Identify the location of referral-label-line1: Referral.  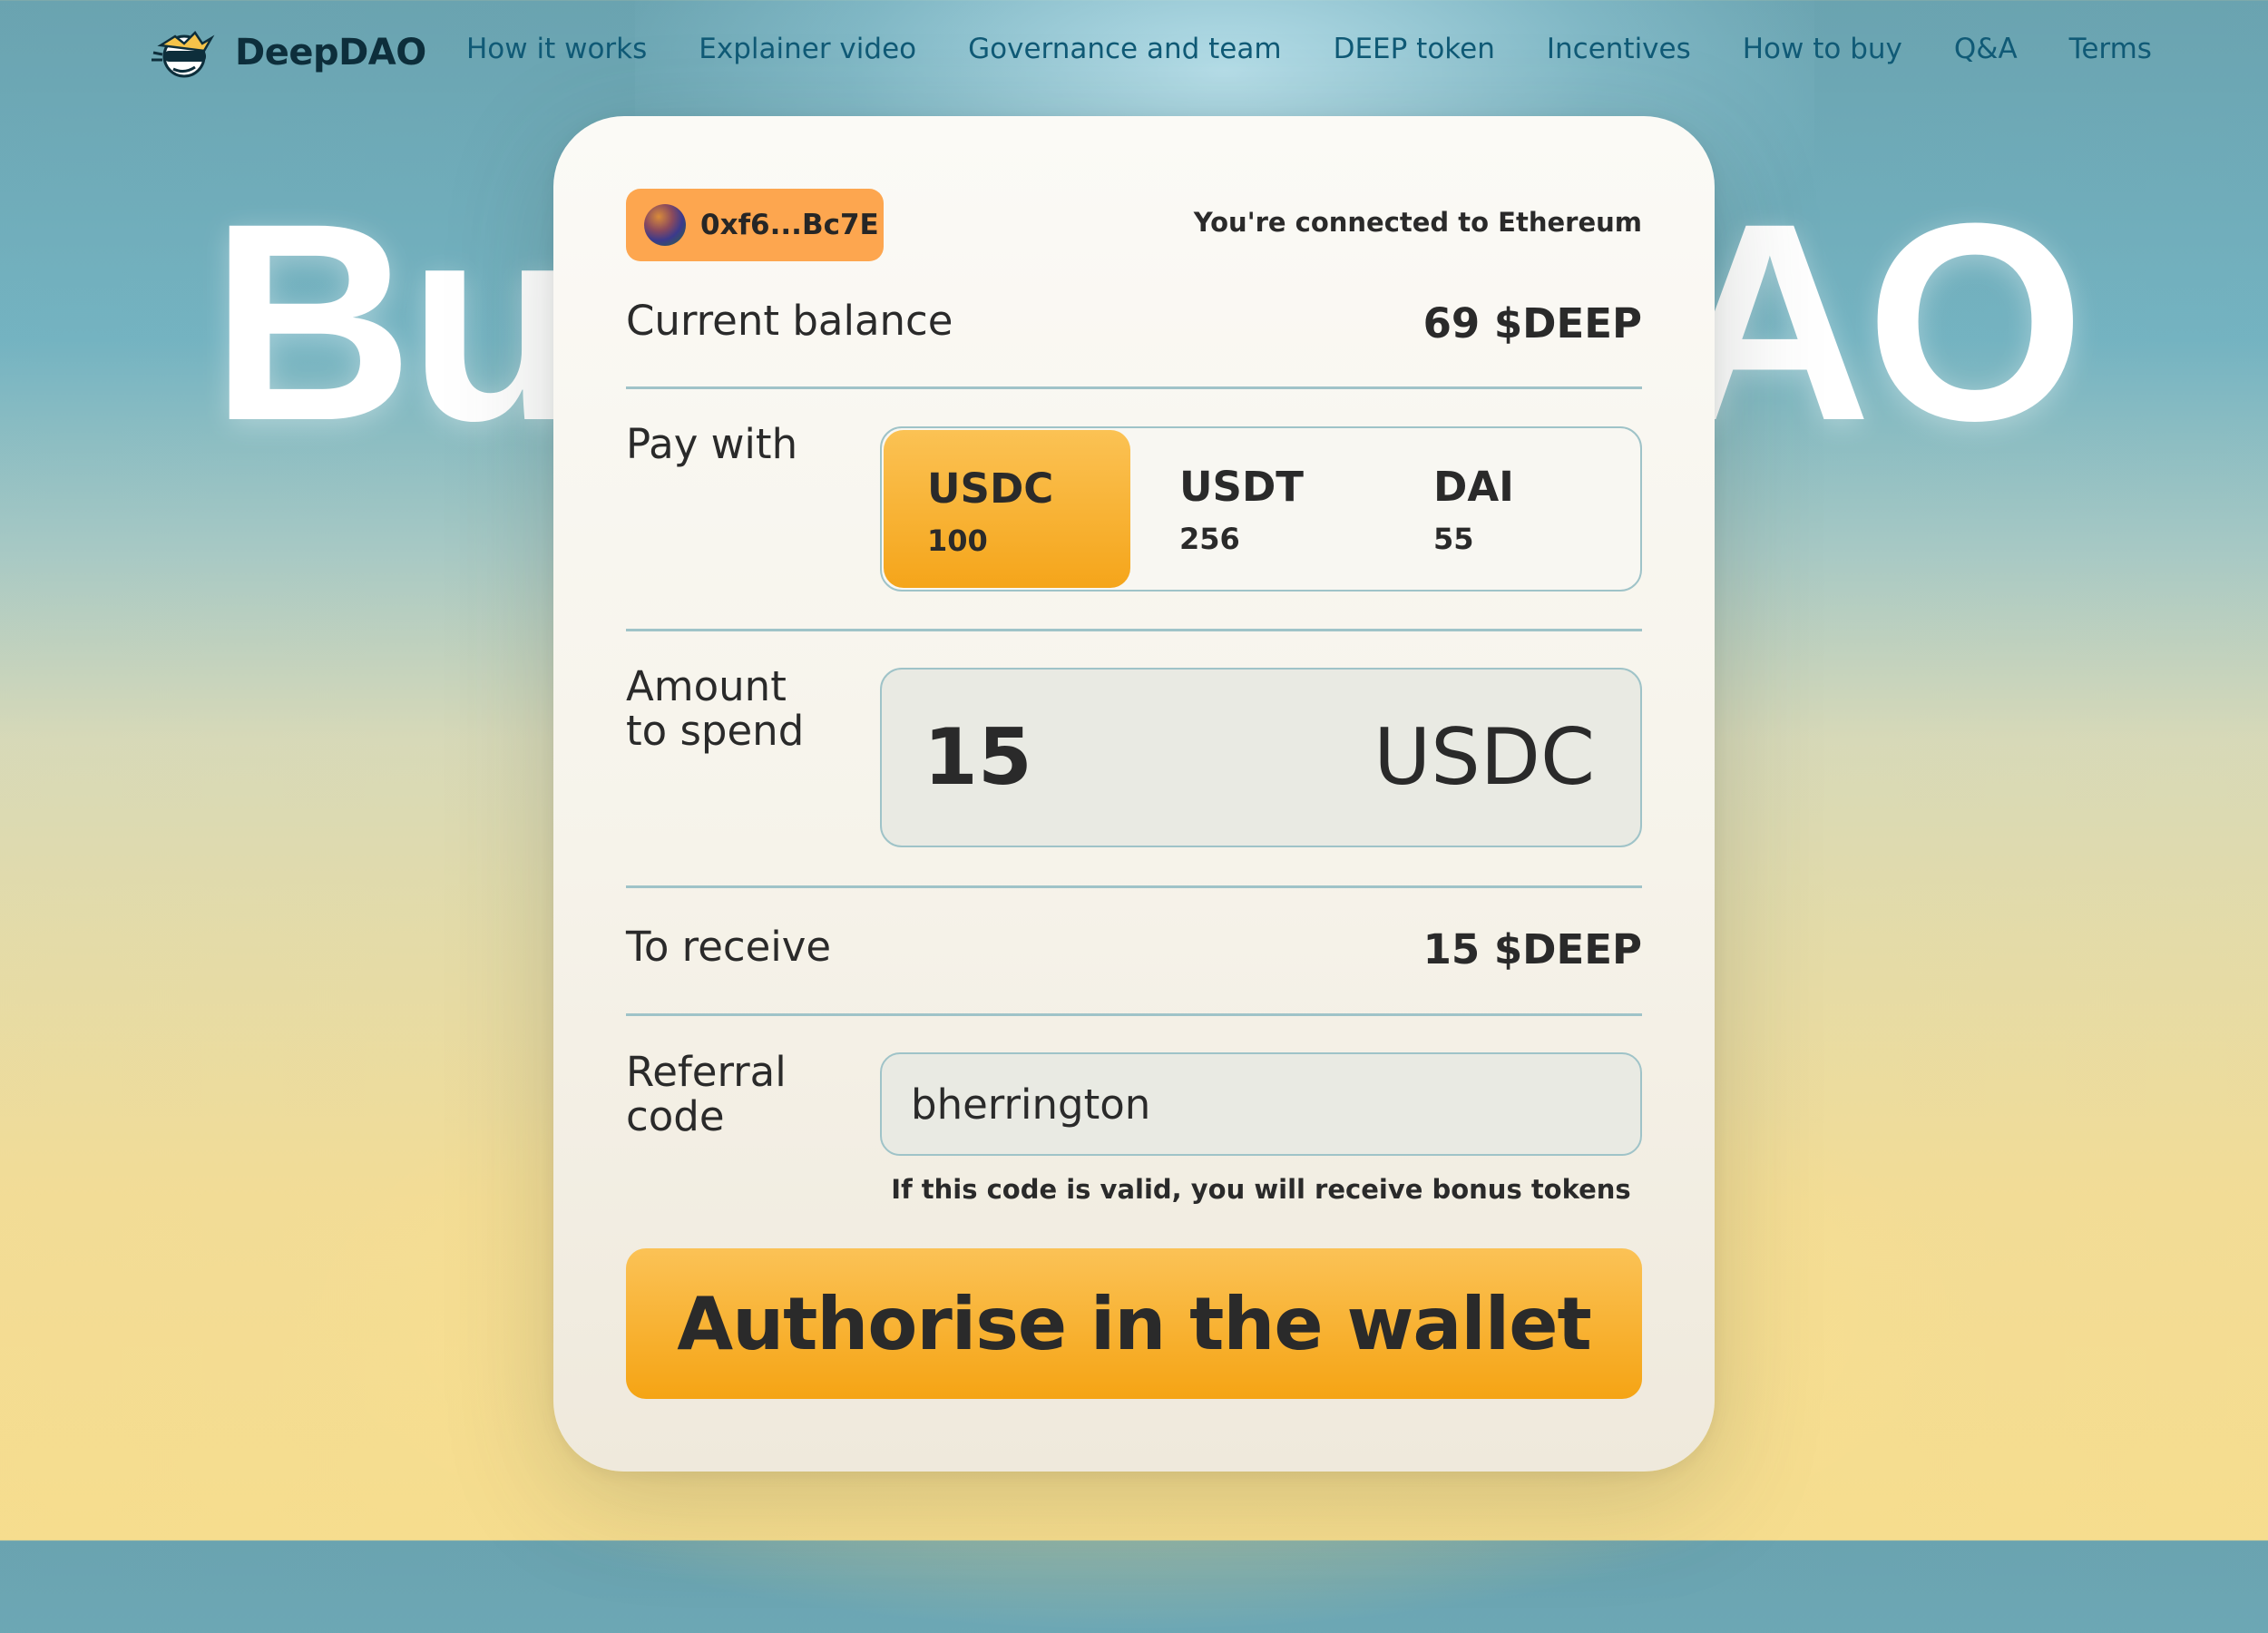
(706, 1072).